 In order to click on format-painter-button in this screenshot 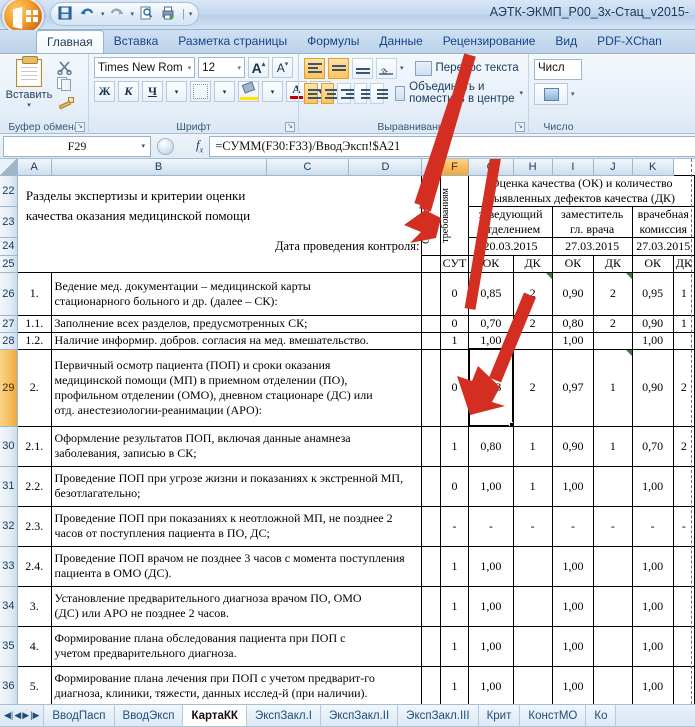, I will do `click(68, 102)`.